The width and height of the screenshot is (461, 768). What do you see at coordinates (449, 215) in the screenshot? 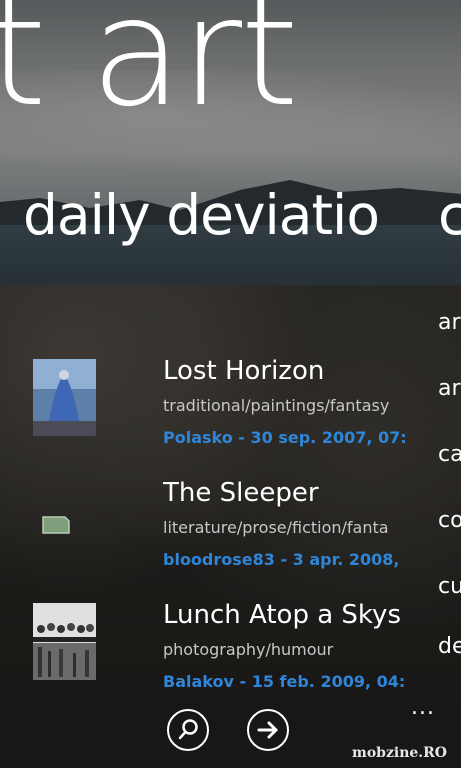
I see `section-header-next: c` at bounding box center [449, 215].